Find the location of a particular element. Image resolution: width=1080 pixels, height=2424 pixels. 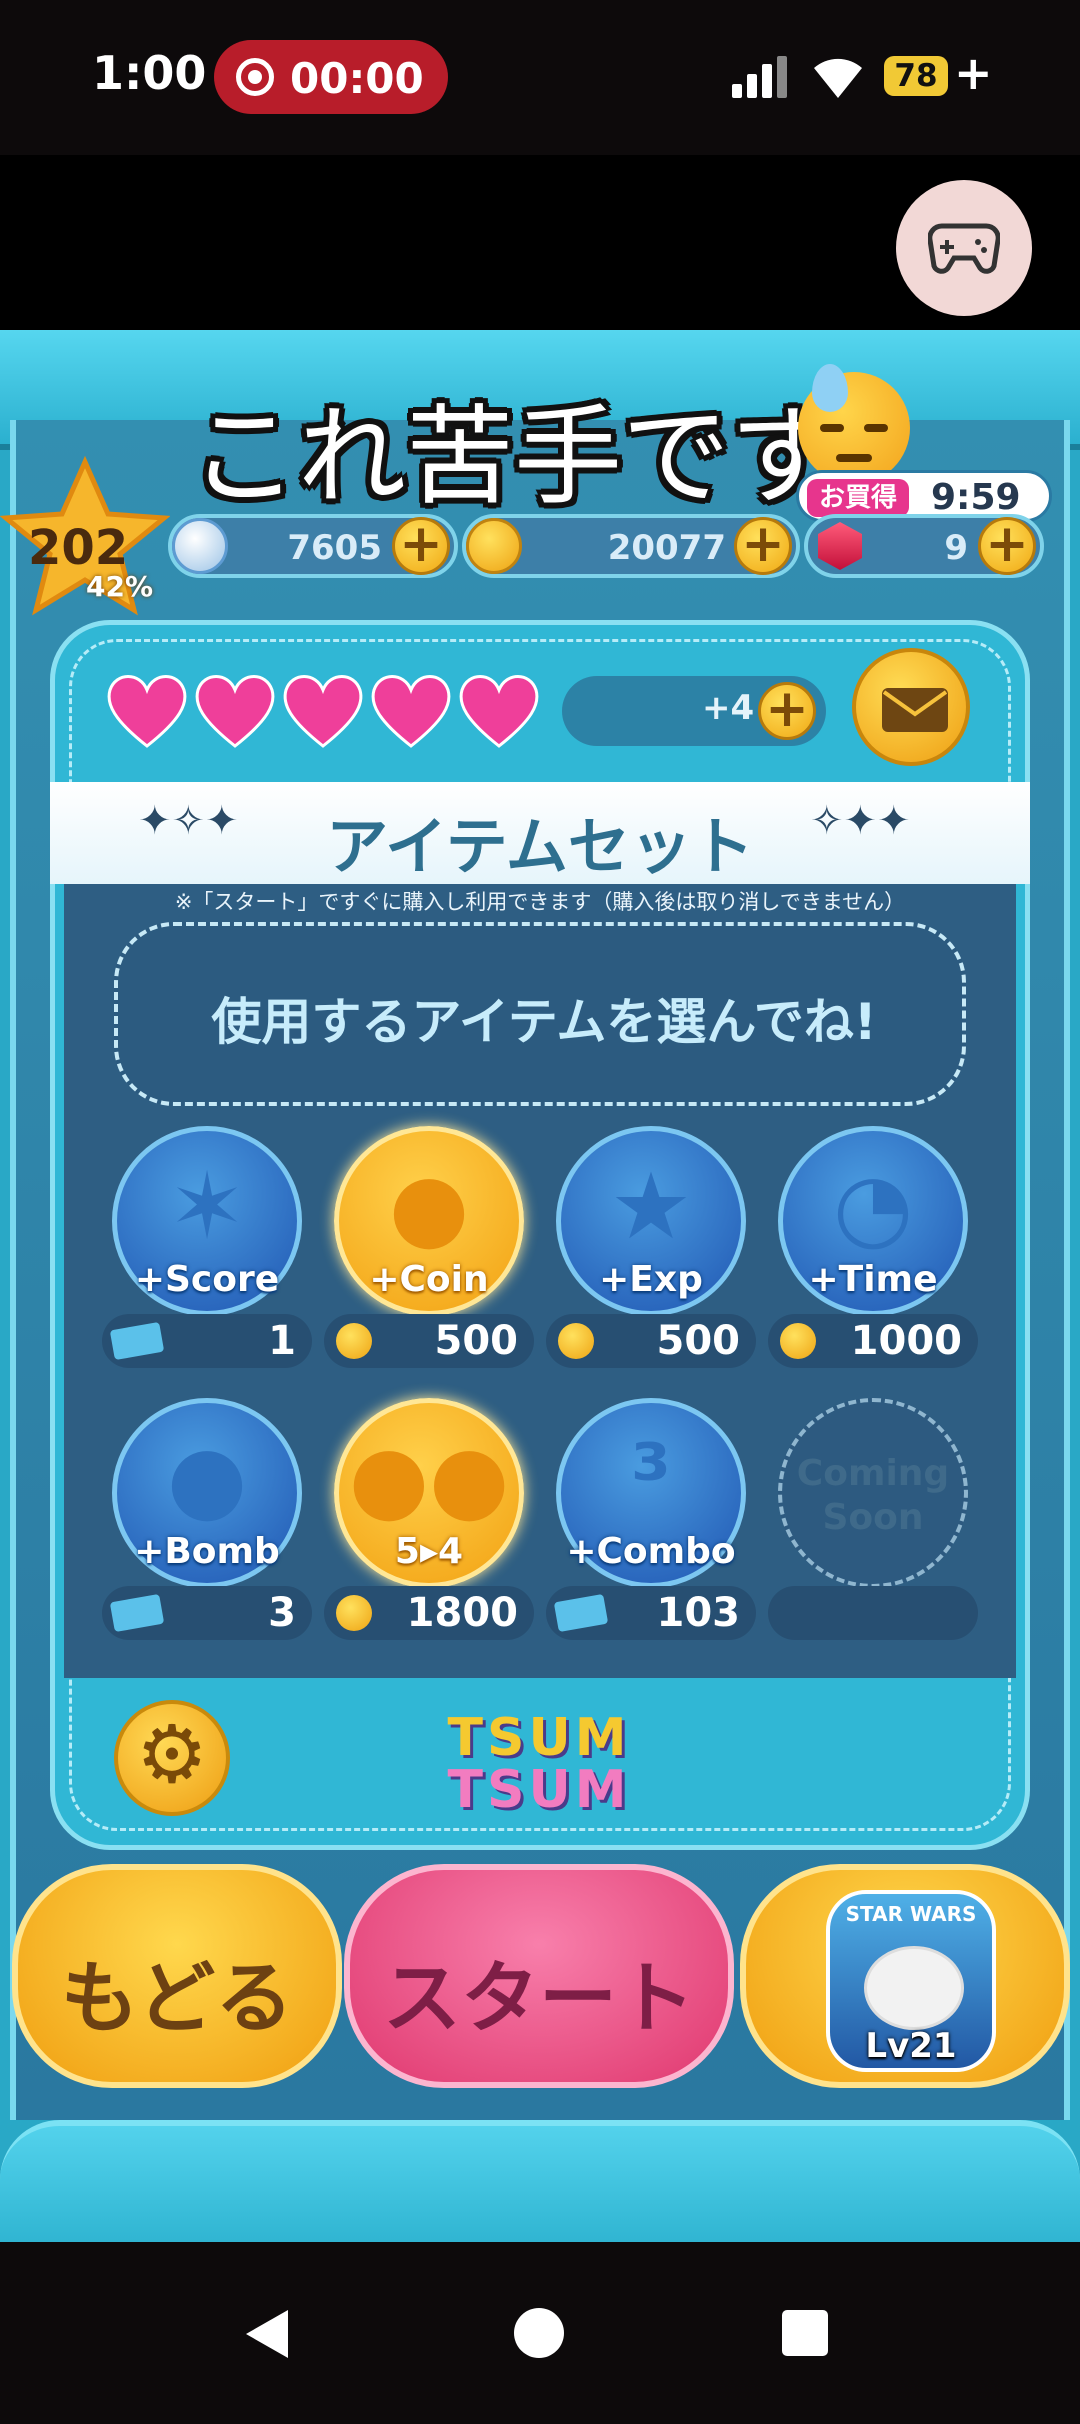

navigation-bar is located at coordinates (540, 2333).